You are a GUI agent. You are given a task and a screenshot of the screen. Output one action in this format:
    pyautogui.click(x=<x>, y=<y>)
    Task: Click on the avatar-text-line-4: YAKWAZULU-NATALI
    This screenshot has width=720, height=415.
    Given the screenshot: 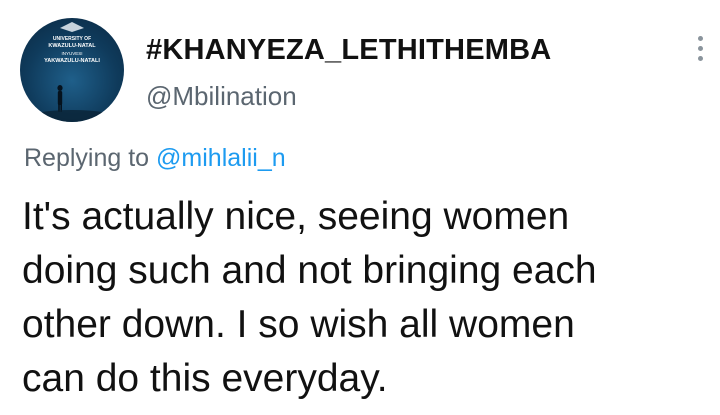 What is the action you would take?
    pyautogui.click(x=72, y=61)
    